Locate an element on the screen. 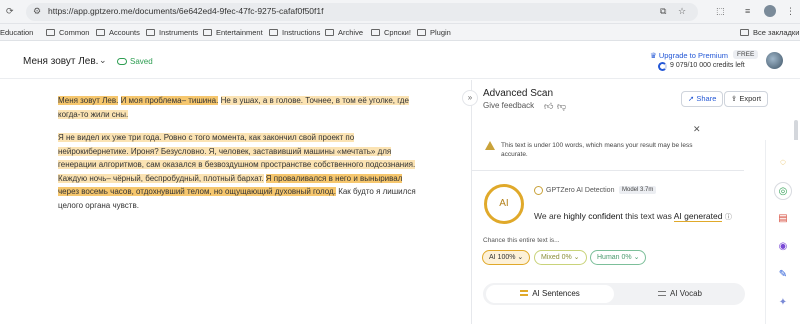 This screenshot has width=800, height=324. assistant-icon: ◌ is located at coordinates (783, 163).